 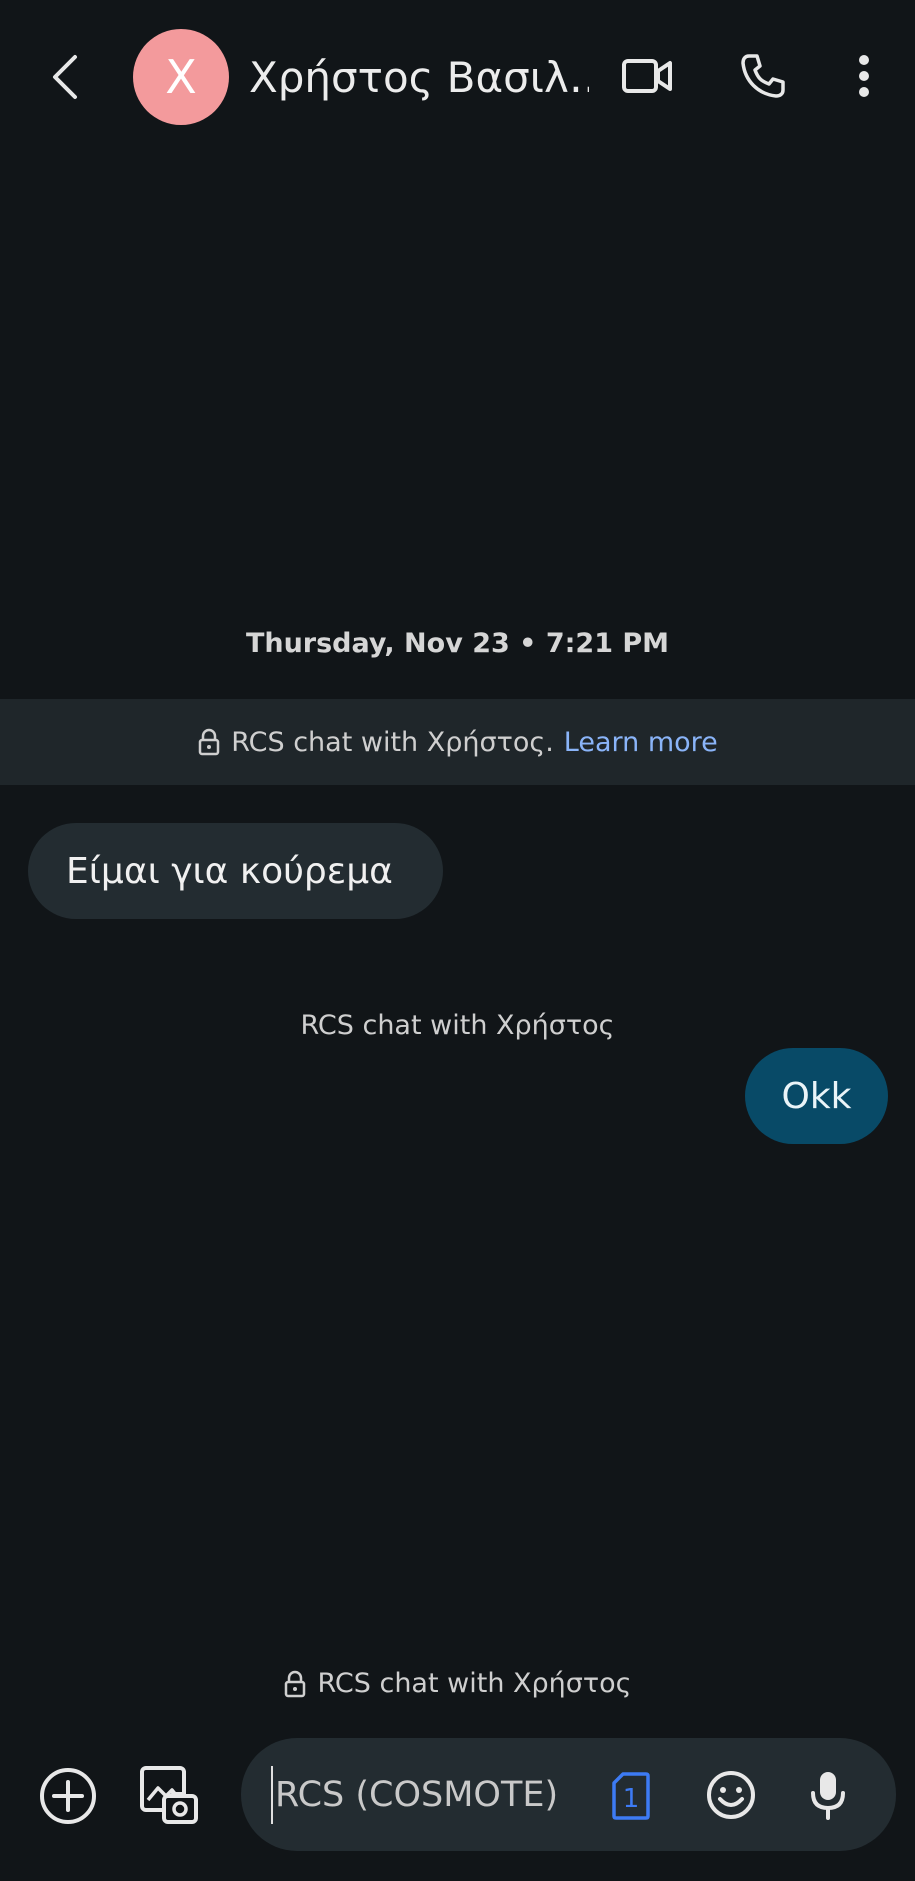 I want to click on date-timestamp: Thursday, Nov 23 • 7:21 PM, so click(x=457, y=643).